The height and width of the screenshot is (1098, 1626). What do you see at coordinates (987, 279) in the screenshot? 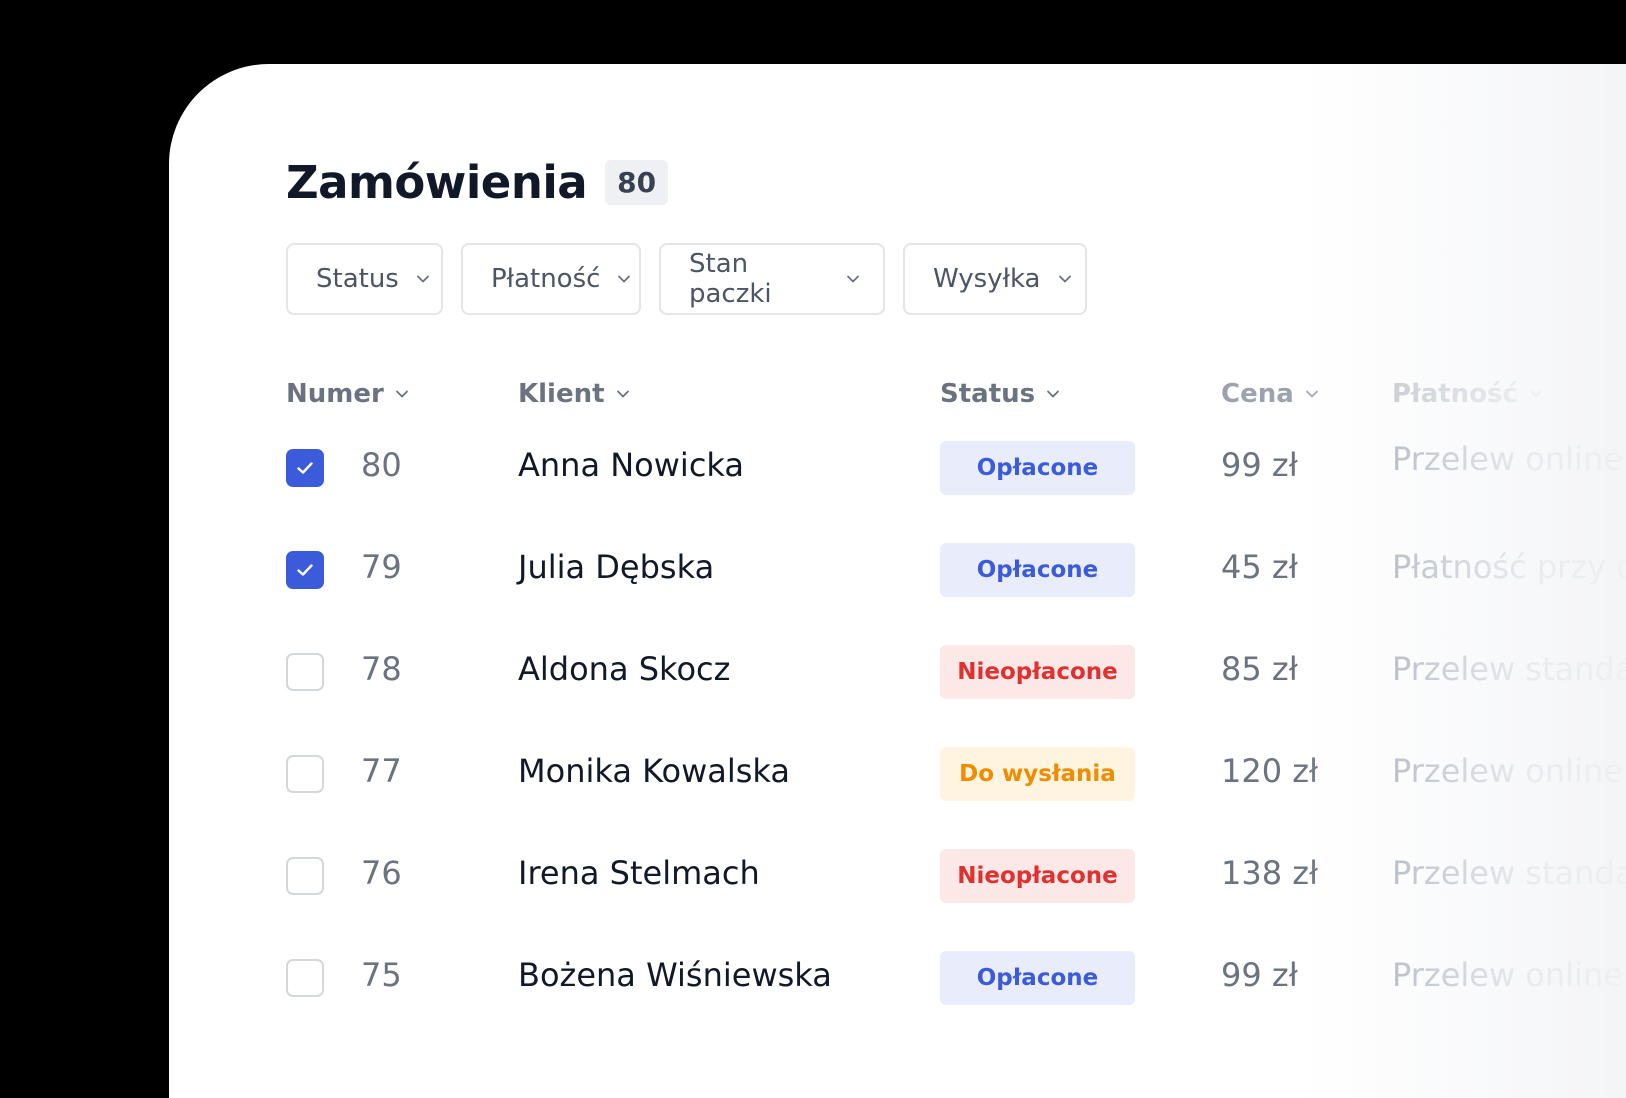
I see `filter-label: Wysyłka` at bounding box center [987, 279].